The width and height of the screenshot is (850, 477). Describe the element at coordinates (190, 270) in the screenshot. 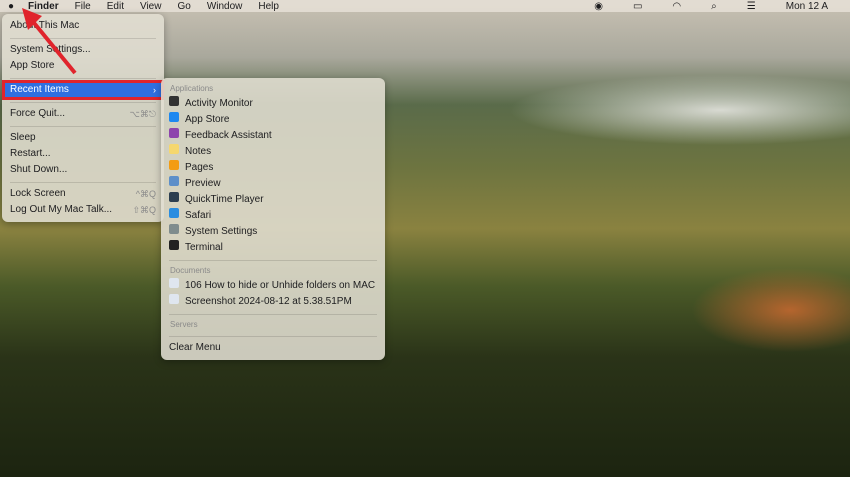

I see `section-header: Documents` at that location.